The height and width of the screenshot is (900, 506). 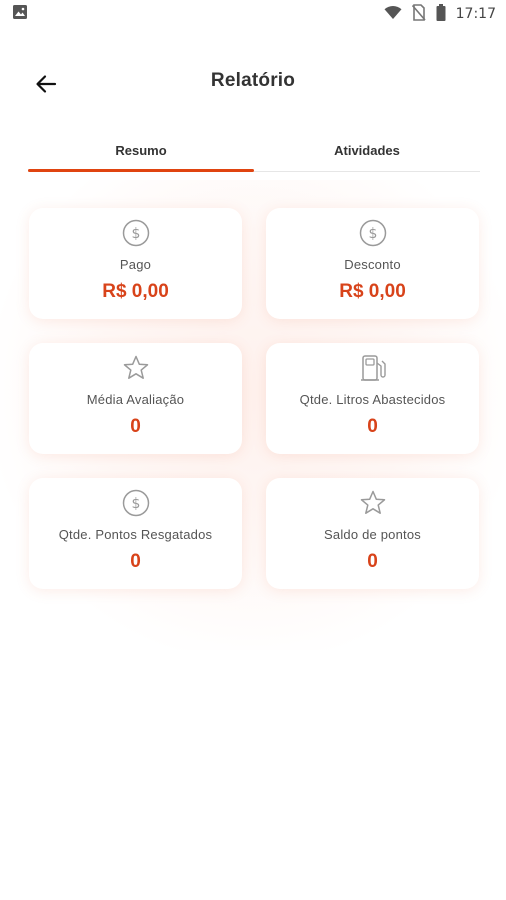 I want to click on card-desconto: $ Desconto R$ 0,00, so click(x=372, y=263).